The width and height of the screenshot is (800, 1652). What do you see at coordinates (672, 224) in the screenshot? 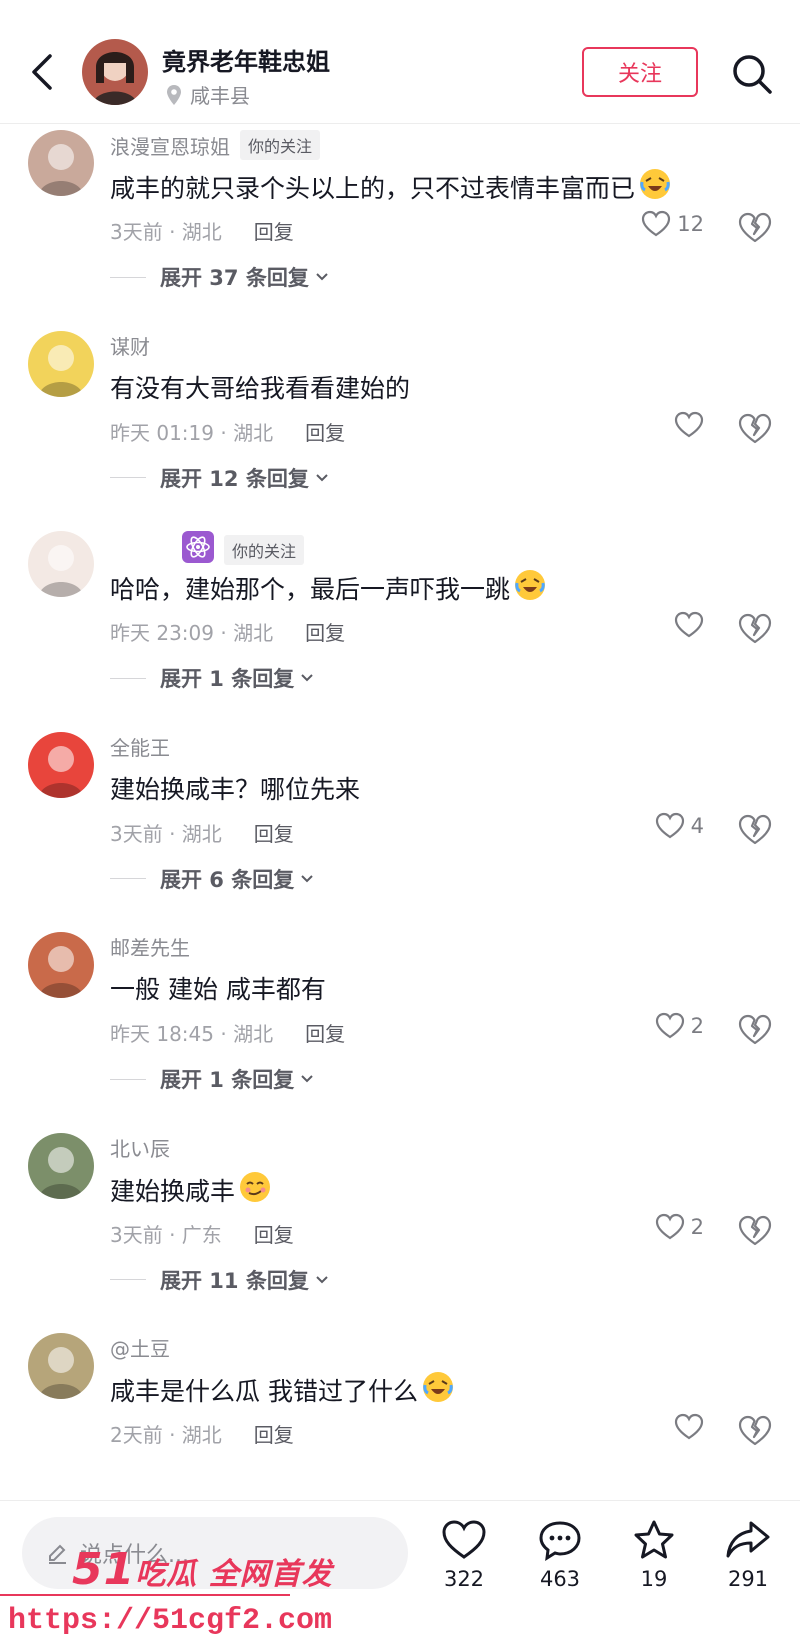
I see `comment-like-button: 12` at bounding box center [672, 224].